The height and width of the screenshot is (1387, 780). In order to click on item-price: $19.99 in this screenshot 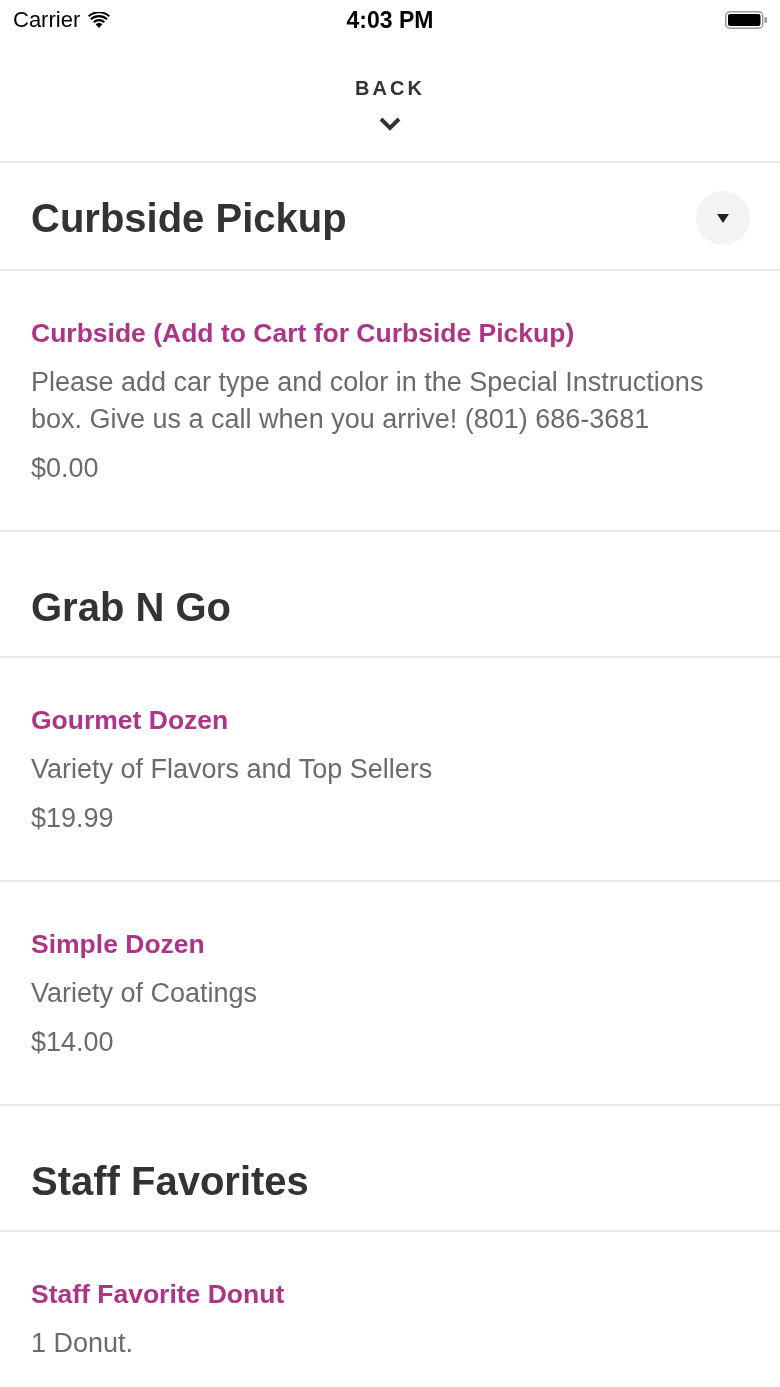, I will do `click(73, 818)`.